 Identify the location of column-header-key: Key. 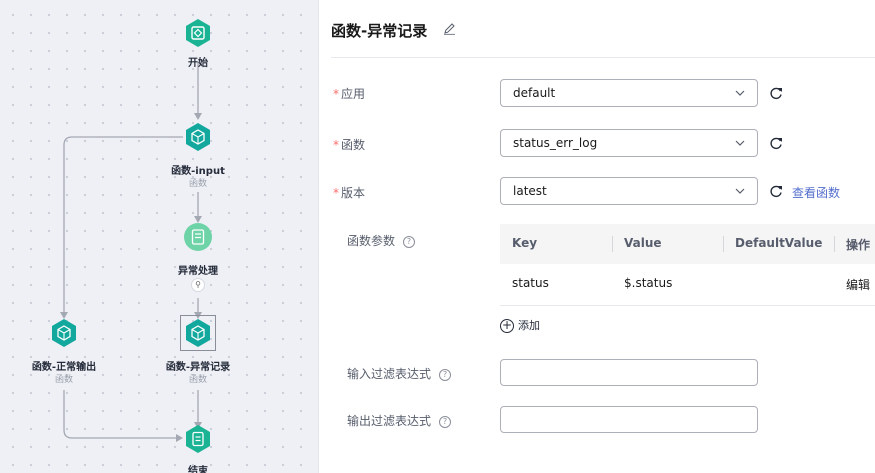
(525, 243).